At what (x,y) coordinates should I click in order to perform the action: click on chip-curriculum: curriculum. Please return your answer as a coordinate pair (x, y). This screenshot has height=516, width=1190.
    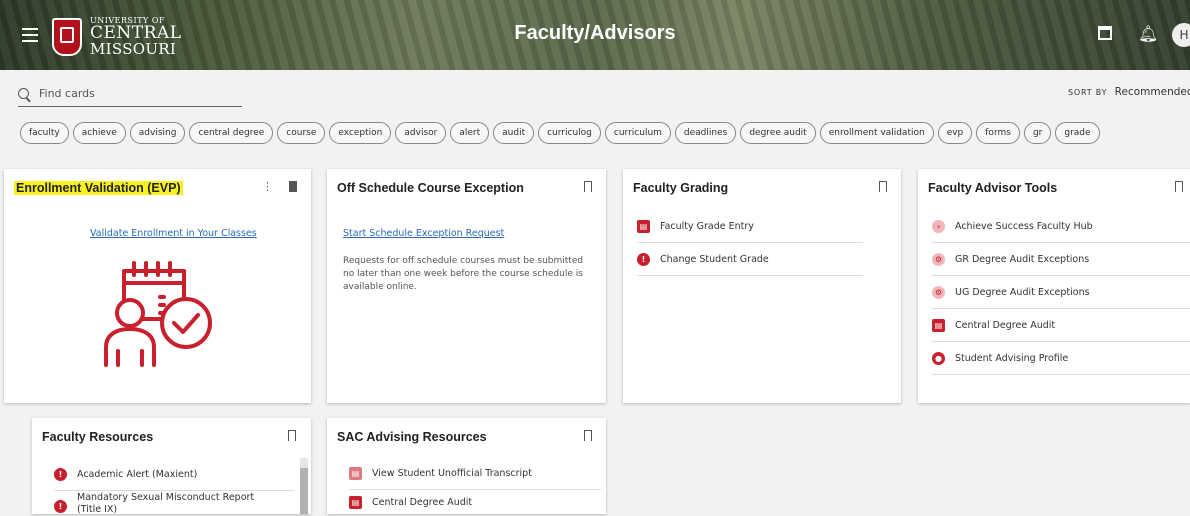
    Looking at the image, I should click on (637, 133).